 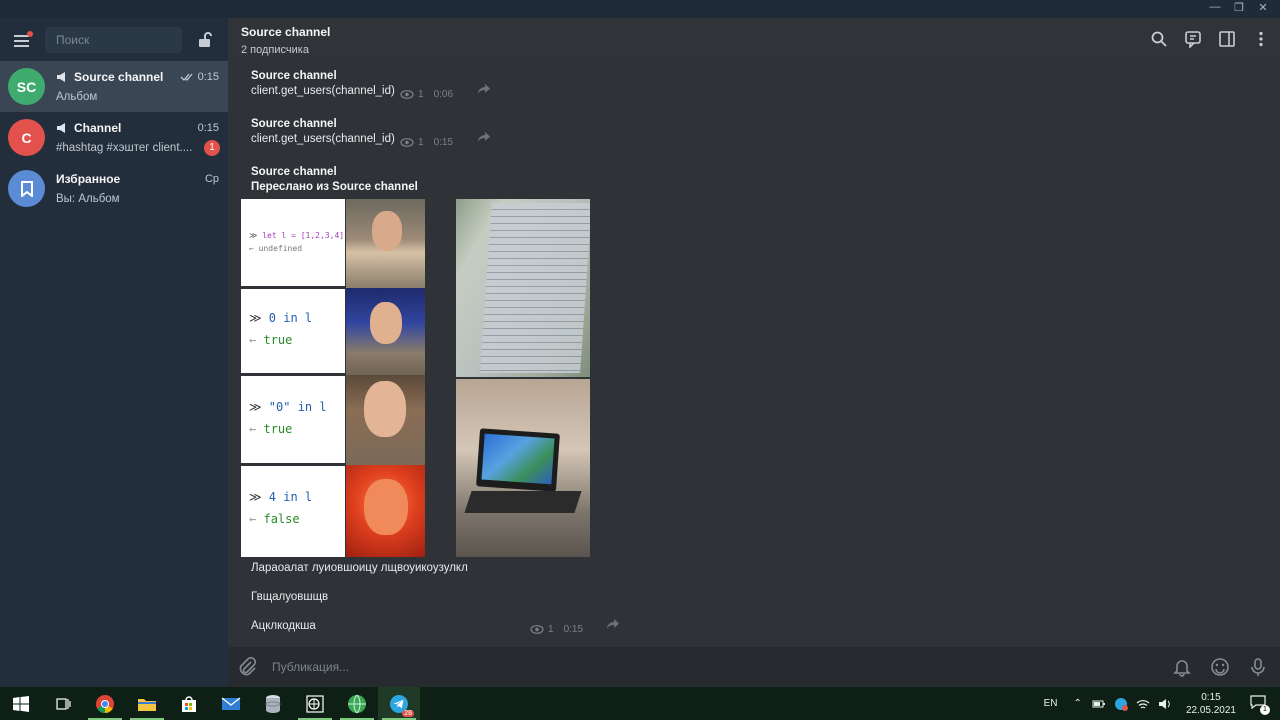 I want to click on volume-icon, so click(x=1165, y=704).